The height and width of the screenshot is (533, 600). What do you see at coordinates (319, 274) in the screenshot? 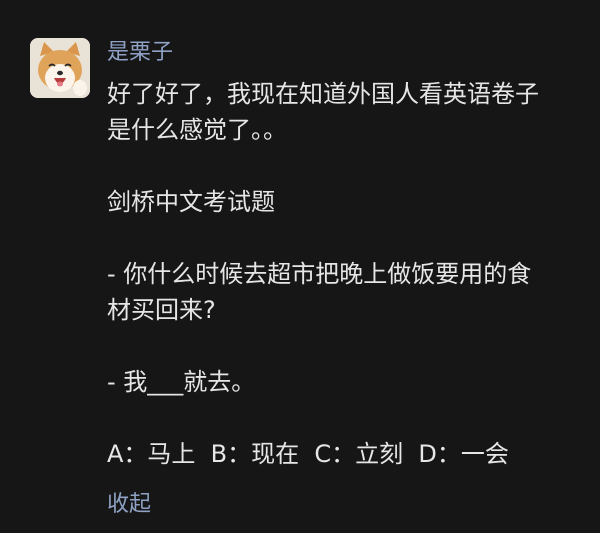
I see `content-line: - 你什么时候去超市把晚上做饭要用的食` at bounding box center [319, 274].